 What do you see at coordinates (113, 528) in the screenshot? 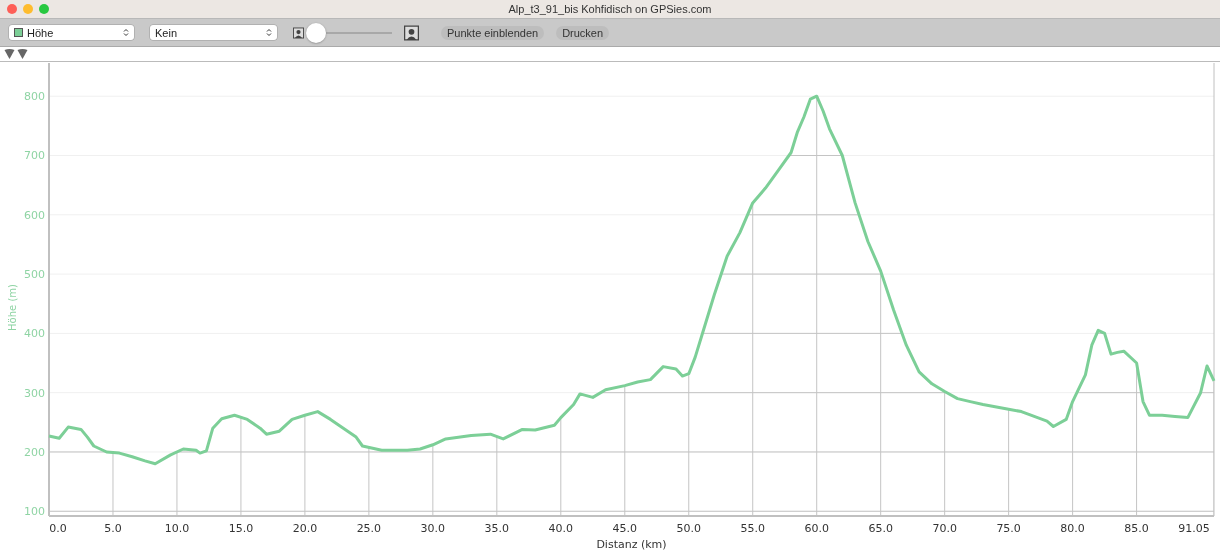
I see `x-tick-label: 5.0` at bounding box center [113, 528].